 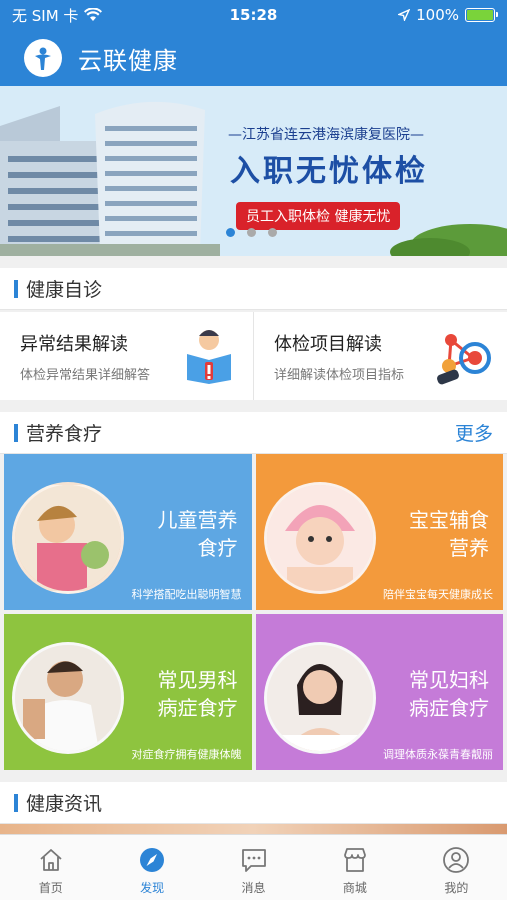 What do you see at coordinates (64, 804) in the screenshot?
I see `section-title: 健康资讯` at bounding box center [64, 804].